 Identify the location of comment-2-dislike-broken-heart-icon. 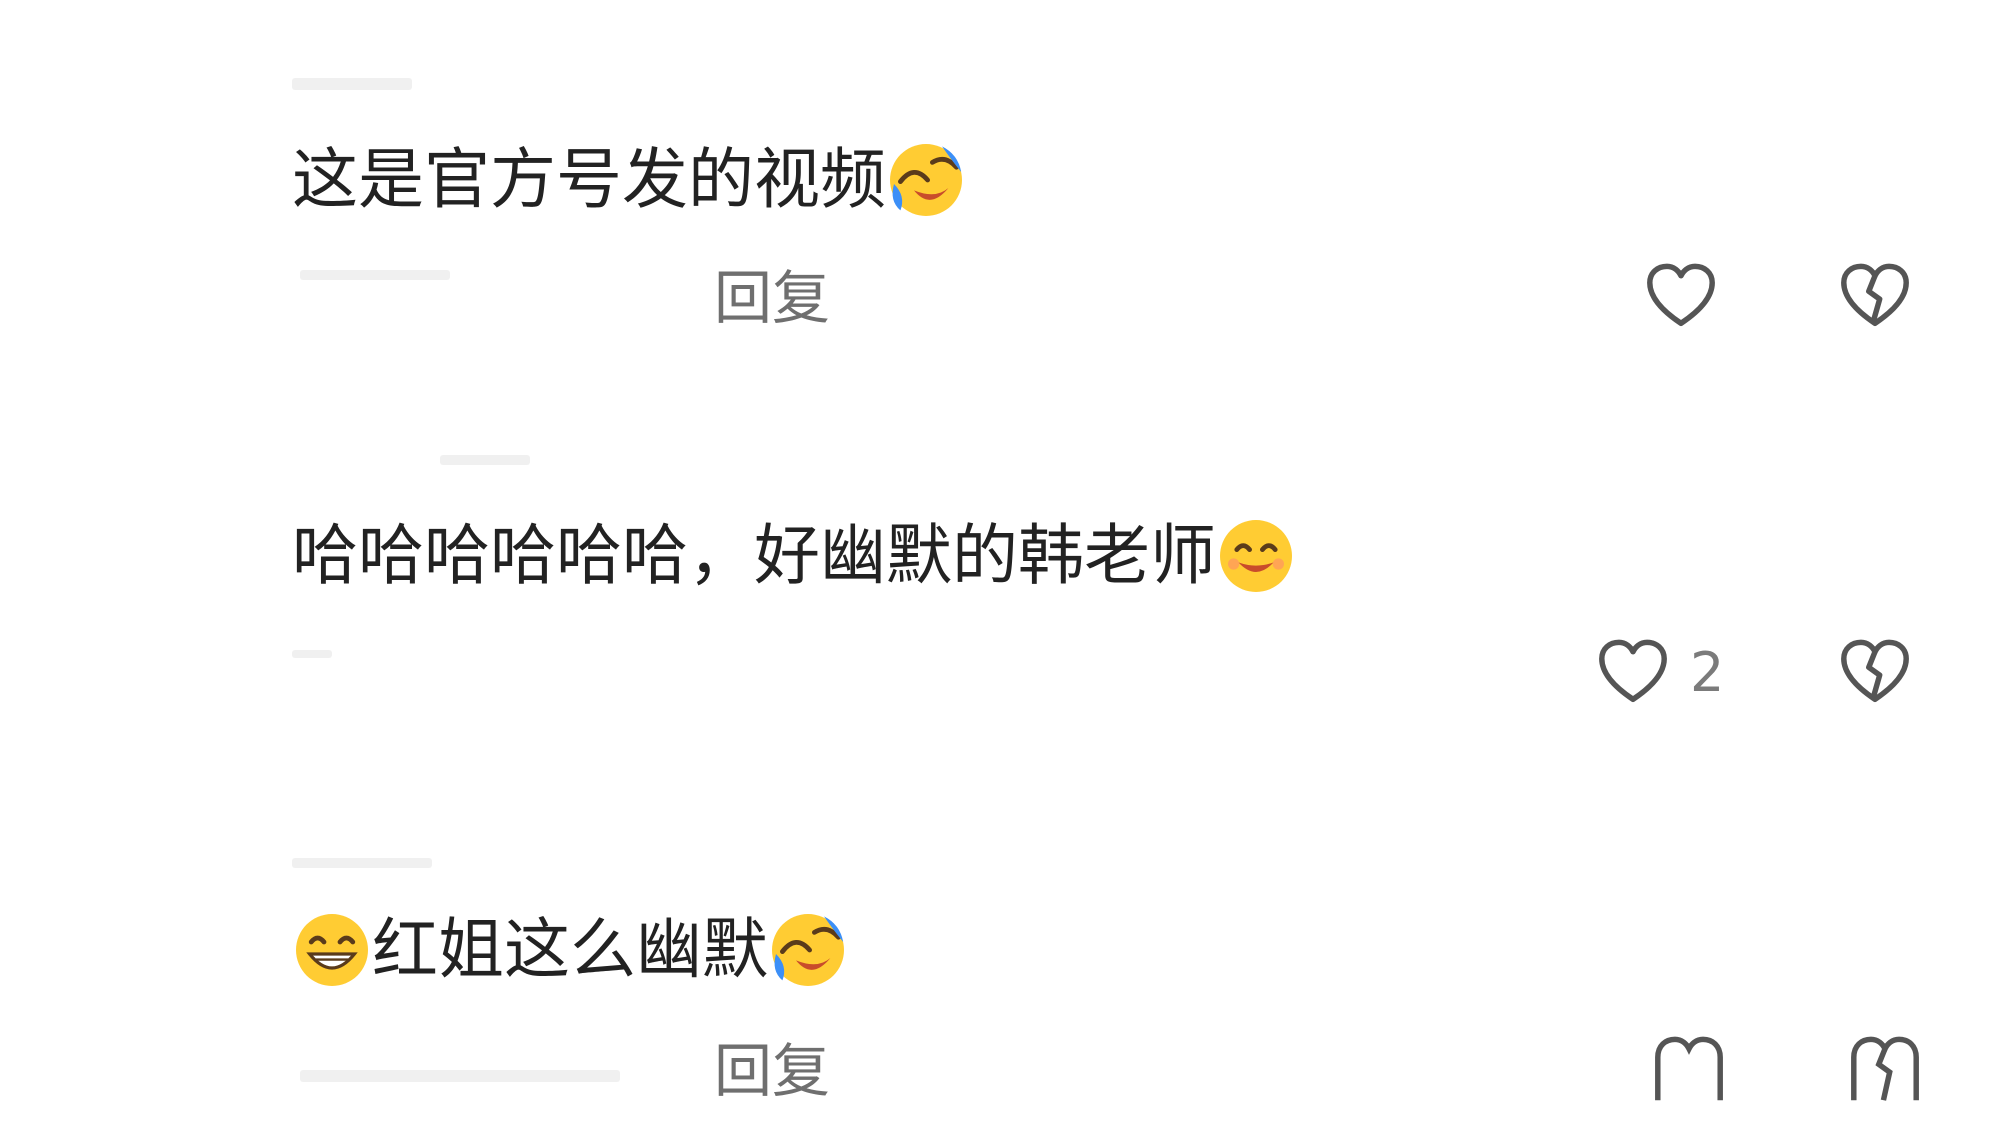
(1875, 672).